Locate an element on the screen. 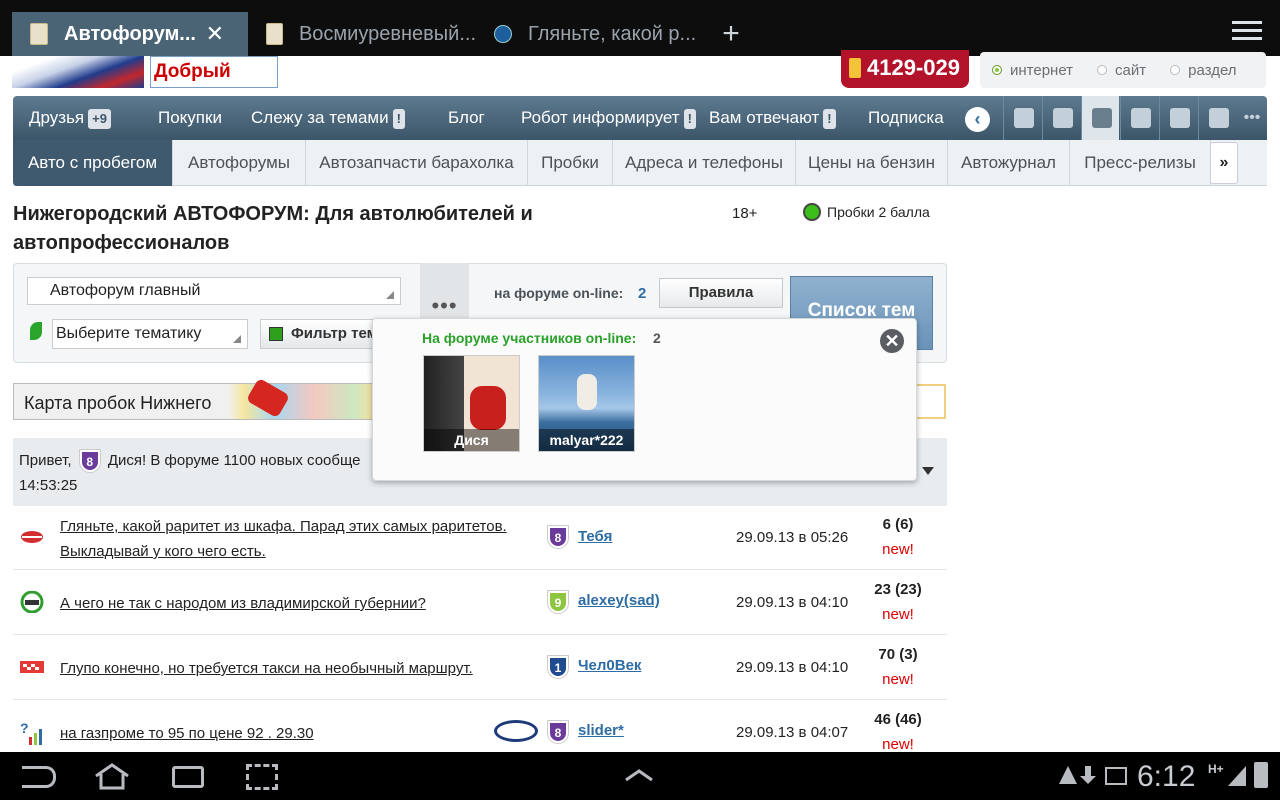 The image size is (1280, 800). traffic-indicator: Пробки 2 балла is located at coordinates (866, 212).